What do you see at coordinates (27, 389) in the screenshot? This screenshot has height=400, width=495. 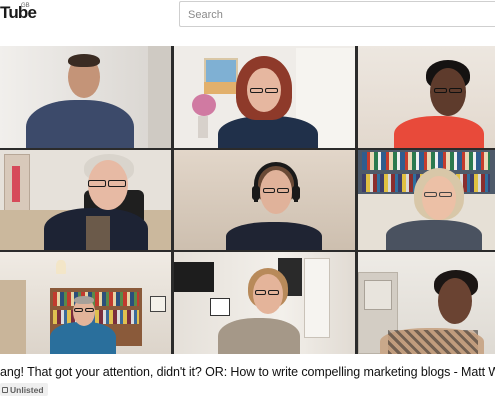 I see `unlisted-label: Unlisted` at bounding box center [27, 389].